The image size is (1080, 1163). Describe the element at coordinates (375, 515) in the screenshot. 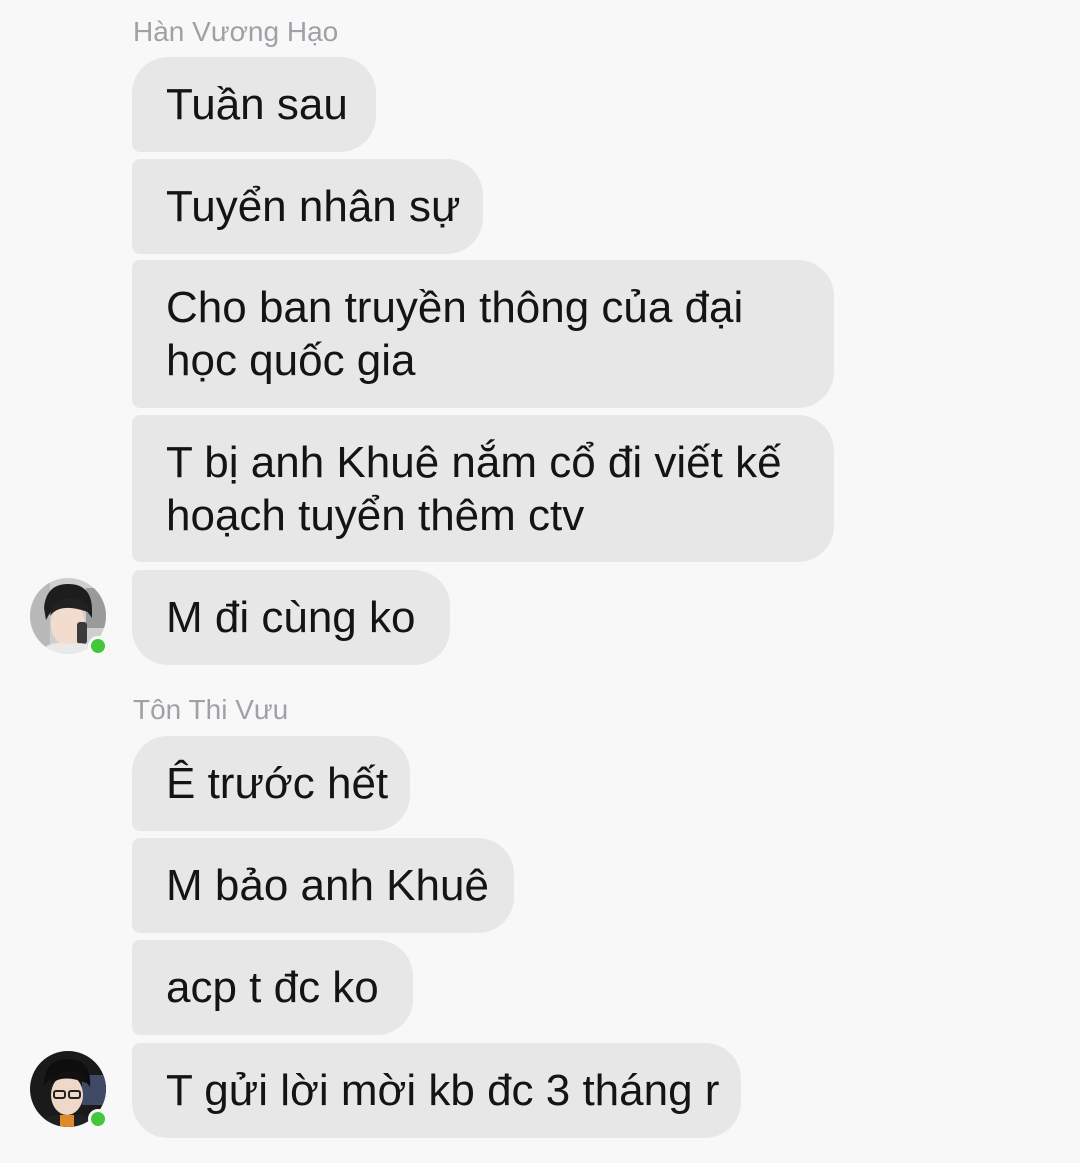

I see `message-text: hoạch tuyển thêm ctv` at that location.